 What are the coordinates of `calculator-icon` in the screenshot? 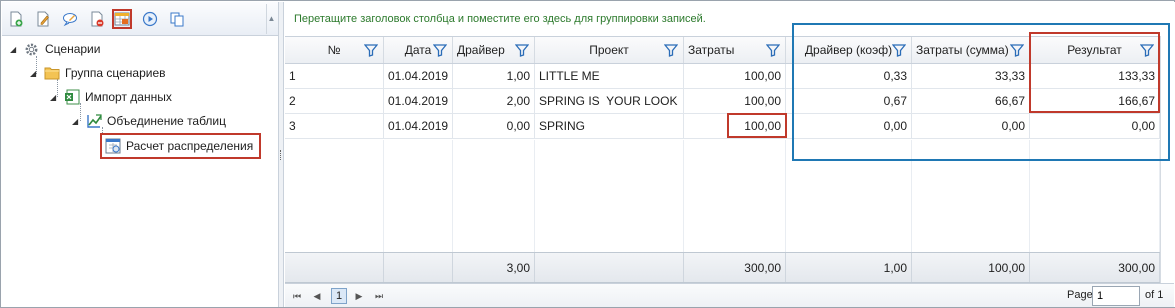 It's located at (112, 146).